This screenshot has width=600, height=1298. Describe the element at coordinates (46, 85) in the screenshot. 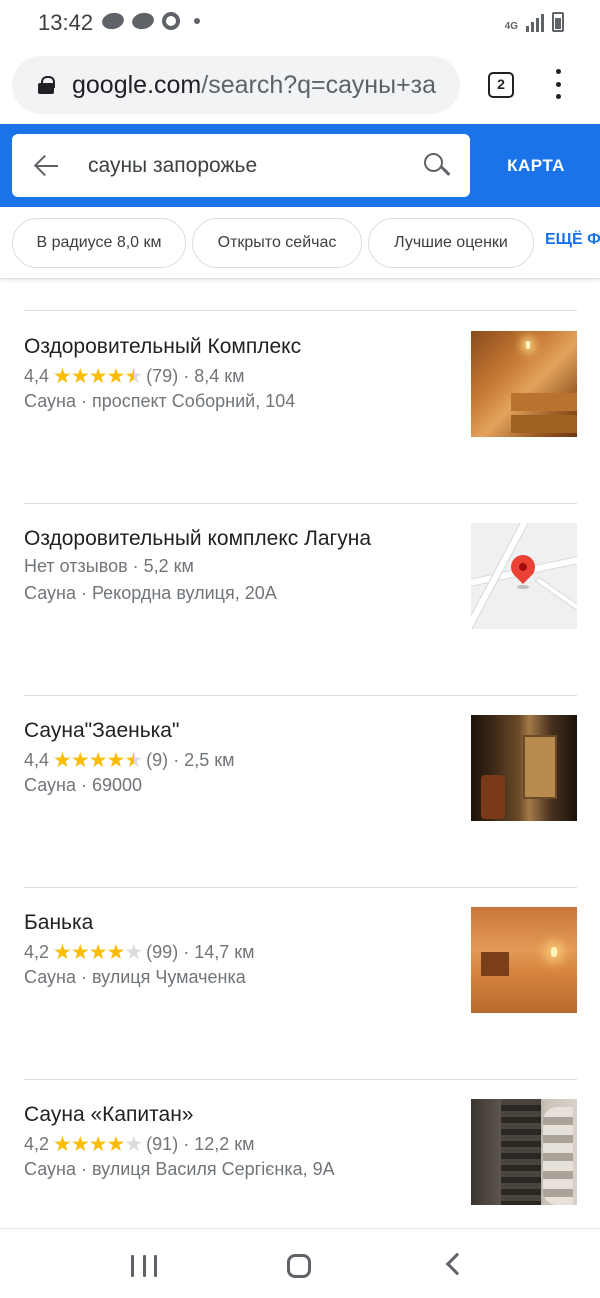

I see `lock-icon` at that location.